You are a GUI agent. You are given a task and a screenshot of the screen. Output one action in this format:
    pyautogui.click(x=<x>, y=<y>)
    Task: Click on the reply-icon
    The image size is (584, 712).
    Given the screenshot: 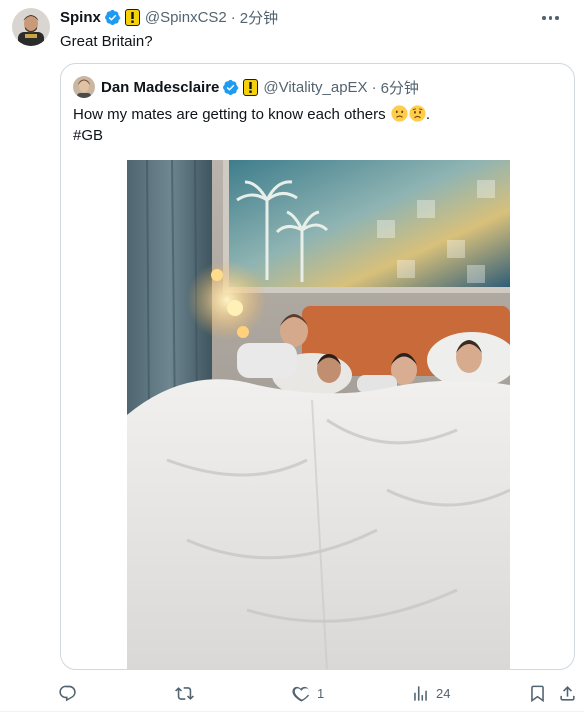 What is the action you would take?
    pyautogui.click(x=67, y=693)
    